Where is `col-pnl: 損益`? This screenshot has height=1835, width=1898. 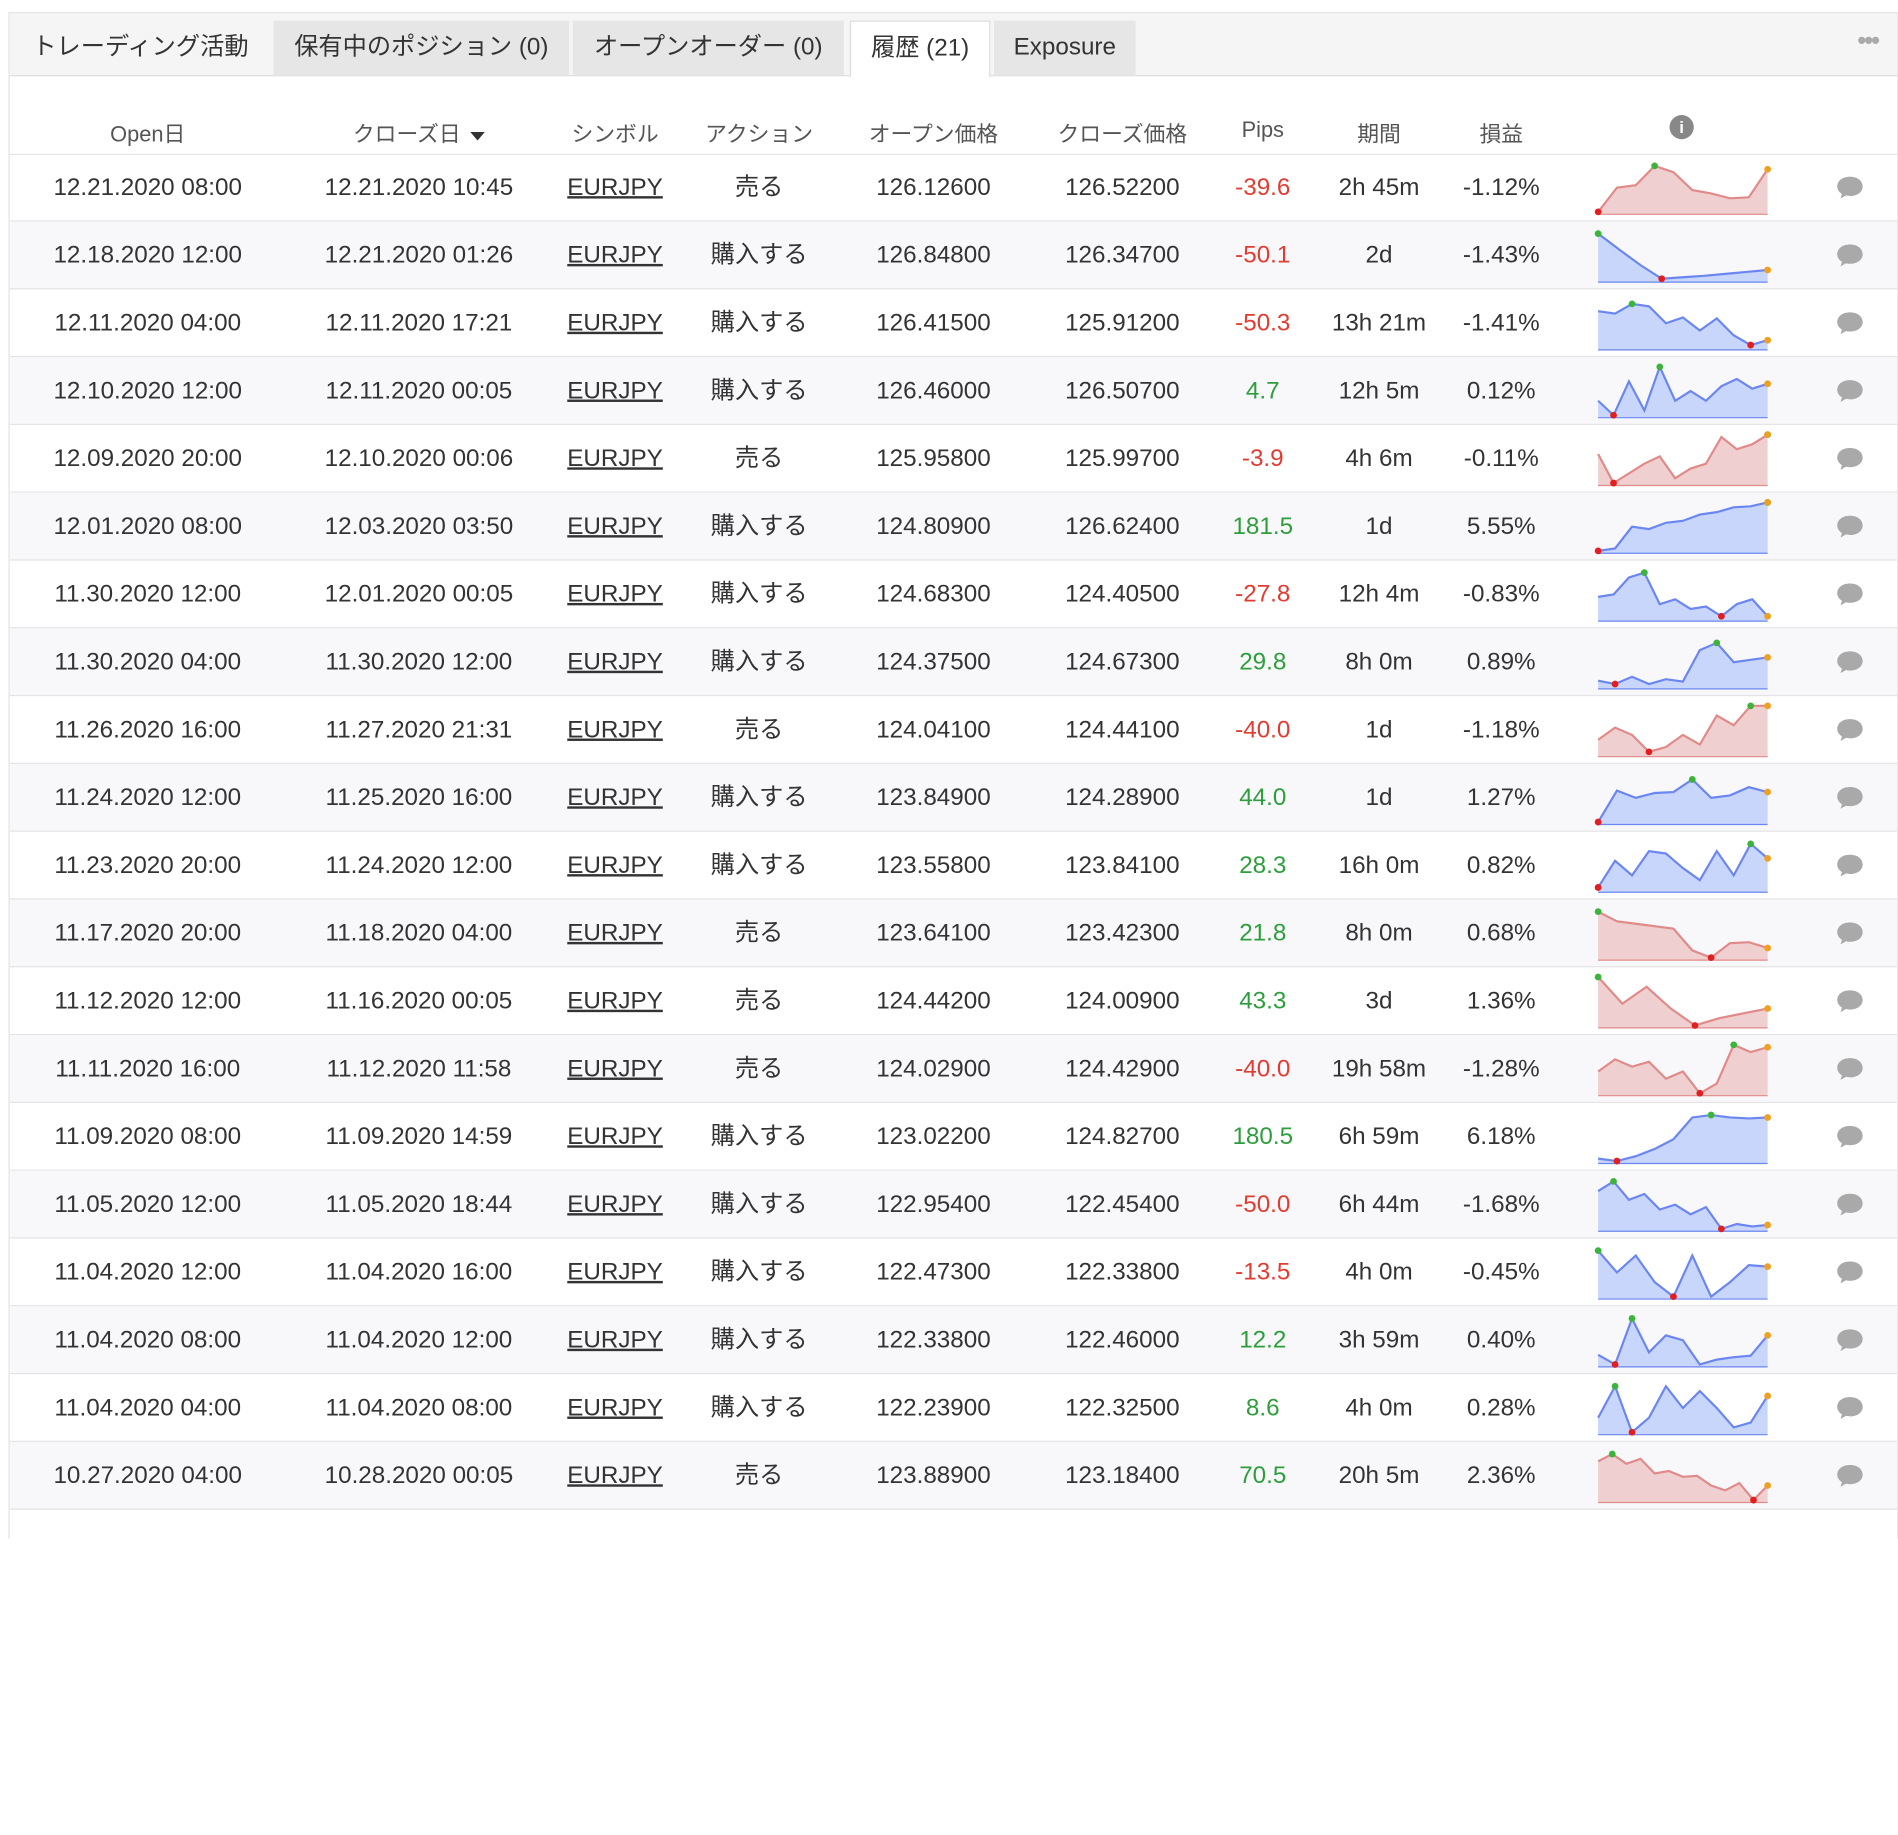
col-pnl: 損益 is located at coordinates (1501, 132).